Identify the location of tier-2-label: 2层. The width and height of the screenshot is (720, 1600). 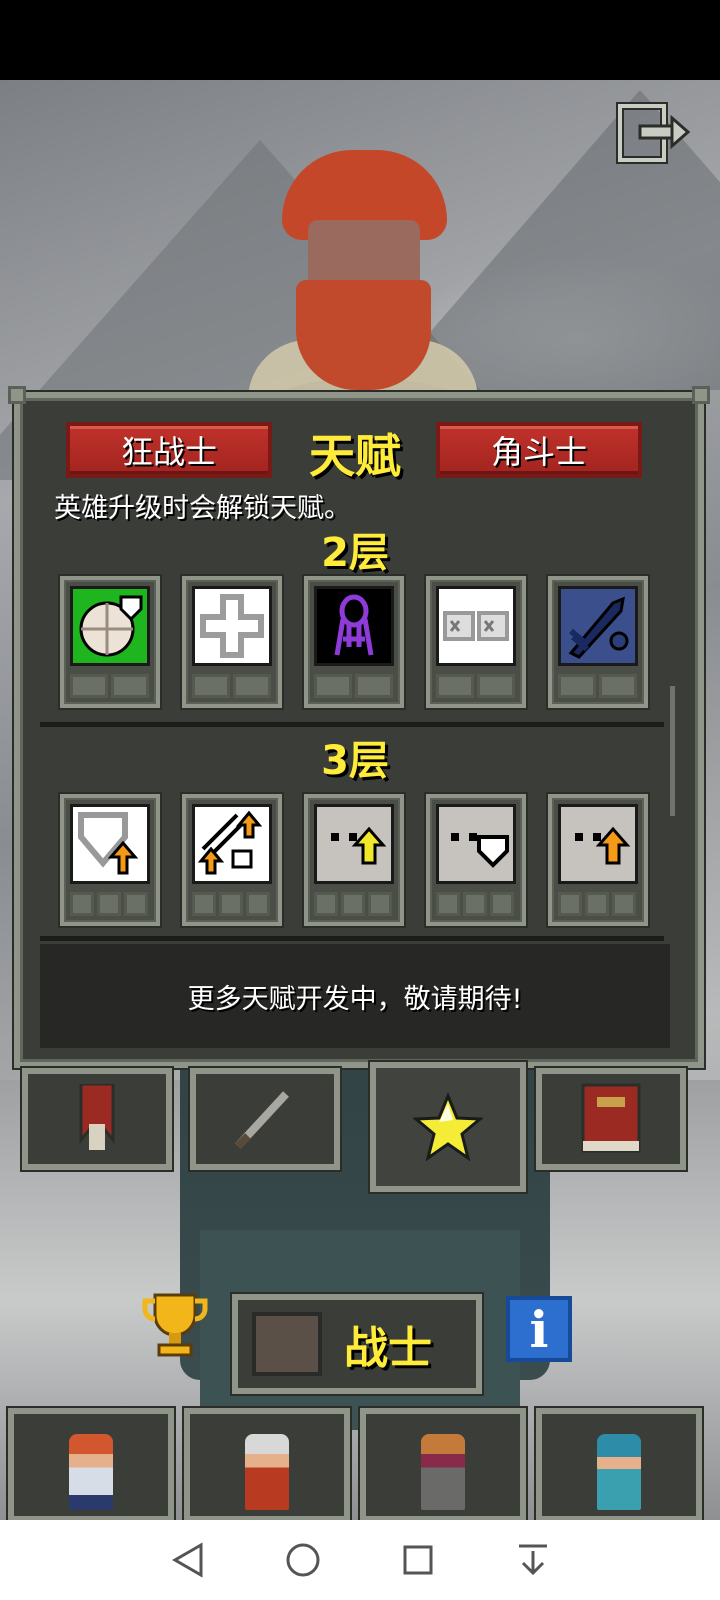
(355, 553).